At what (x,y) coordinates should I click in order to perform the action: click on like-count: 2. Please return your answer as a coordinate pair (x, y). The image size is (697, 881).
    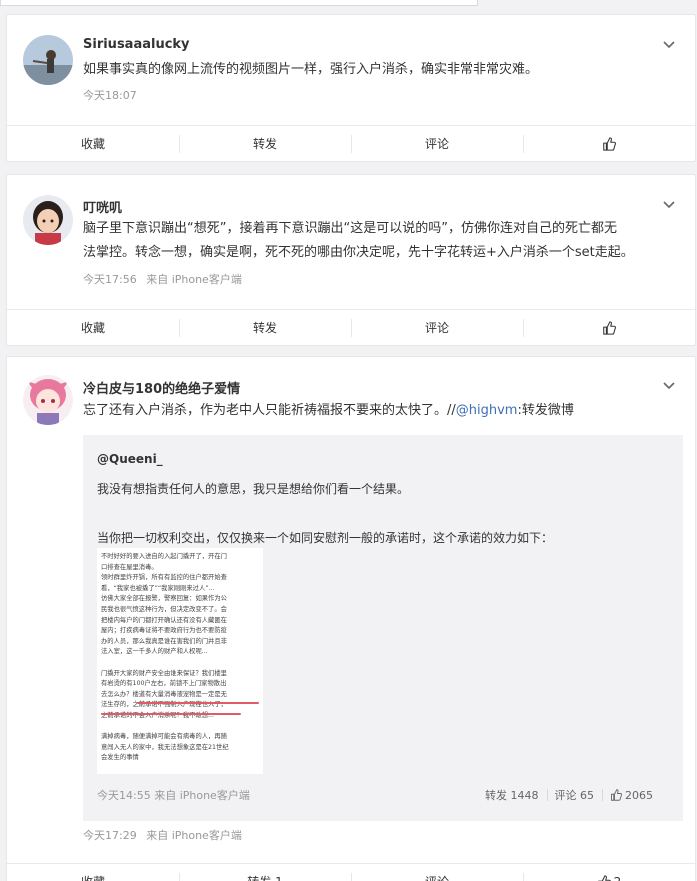
    Looking at the image, I should click on (618, 878).